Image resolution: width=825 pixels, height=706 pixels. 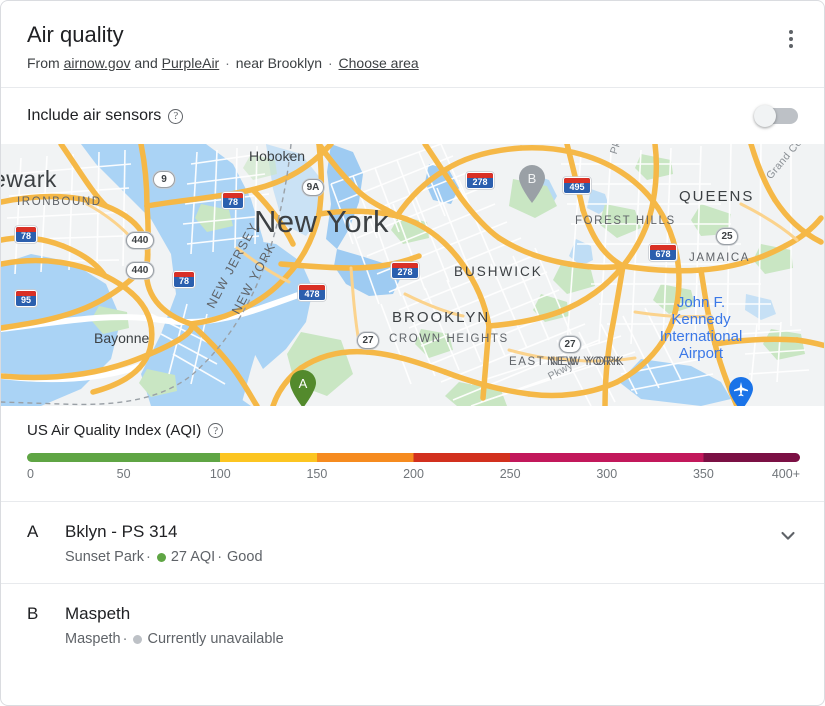 I want to click on more-vert-icon, so click(x=791, y=39).